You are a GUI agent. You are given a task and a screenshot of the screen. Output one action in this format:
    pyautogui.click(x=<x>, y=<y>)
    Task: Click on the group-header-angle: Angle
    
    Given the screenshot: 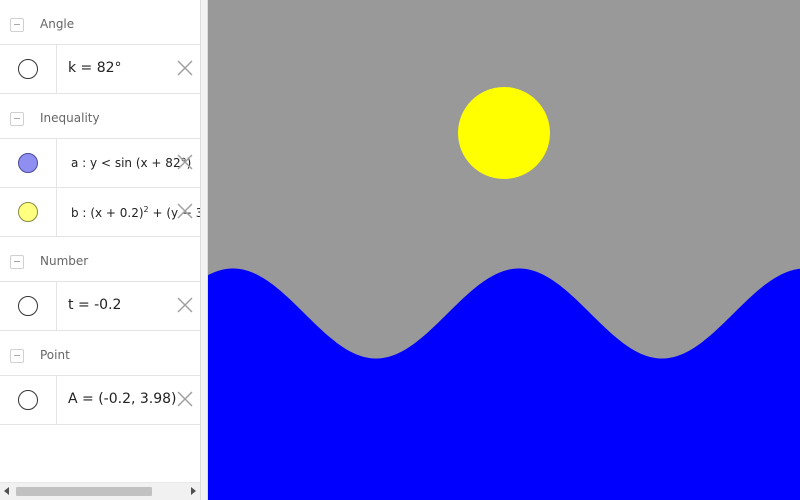 What is the action you would take?
    pyautogui.click(x=100, y=22)
    